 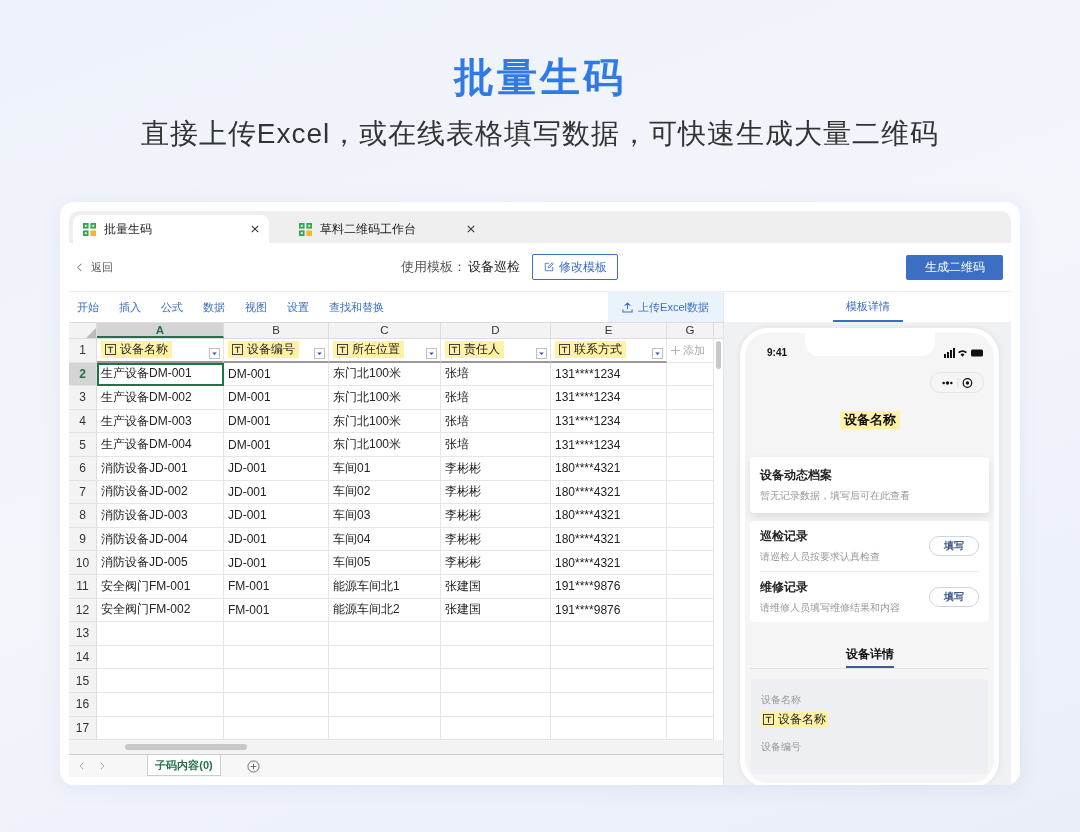 I want to click on table-cell: 张建国, so click(x=496, y=610).